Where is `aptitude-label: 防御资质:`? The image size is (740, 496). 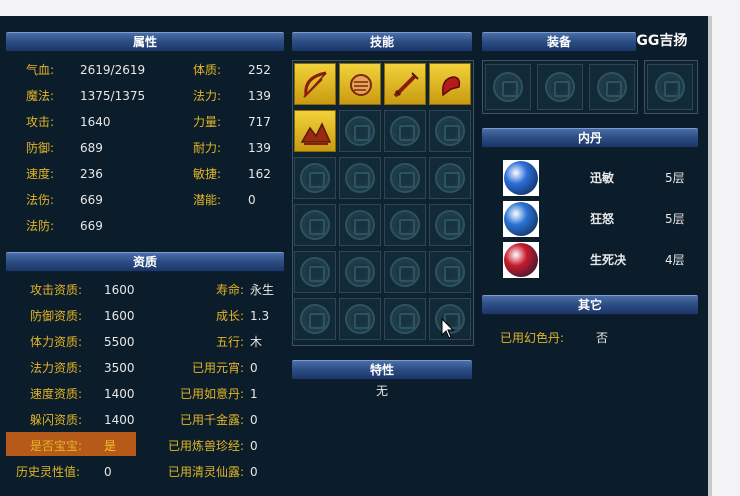
aptitude-label: 防御资质: is located at coordinates (56, 316).